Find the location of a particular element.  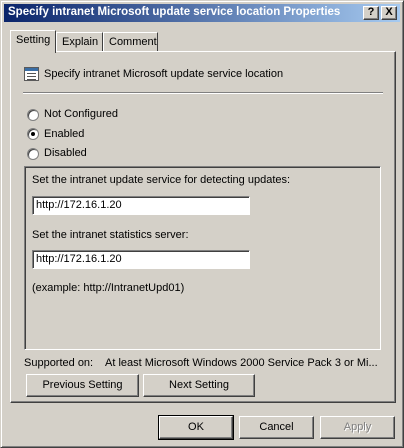

radio-enabled-label: Enabled is located at coordinates (64, 134).